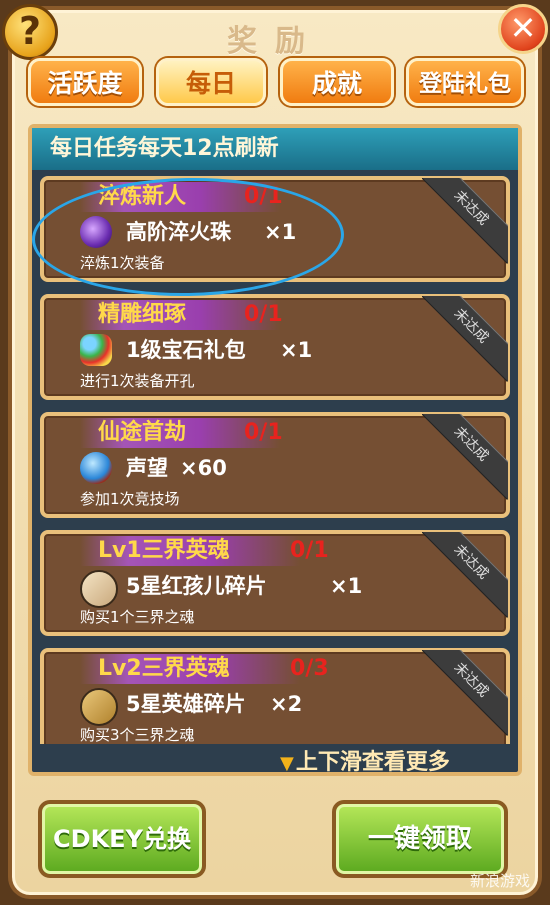  Describe the element at coordinates (190, 551) in the screenshot. I see `quest-name: Lv1三界英魂` at that location.